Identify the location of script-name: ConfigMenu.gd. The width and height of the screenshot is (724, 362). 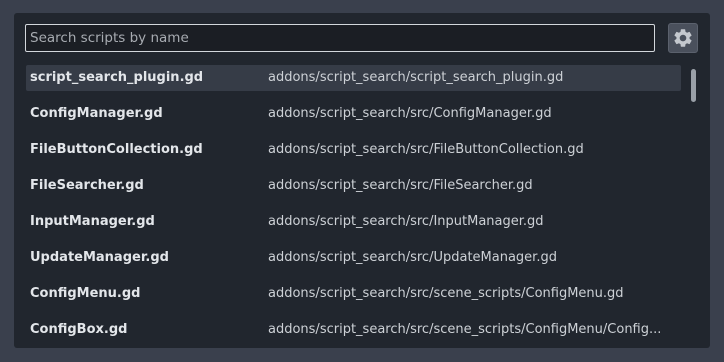
(85, 293).